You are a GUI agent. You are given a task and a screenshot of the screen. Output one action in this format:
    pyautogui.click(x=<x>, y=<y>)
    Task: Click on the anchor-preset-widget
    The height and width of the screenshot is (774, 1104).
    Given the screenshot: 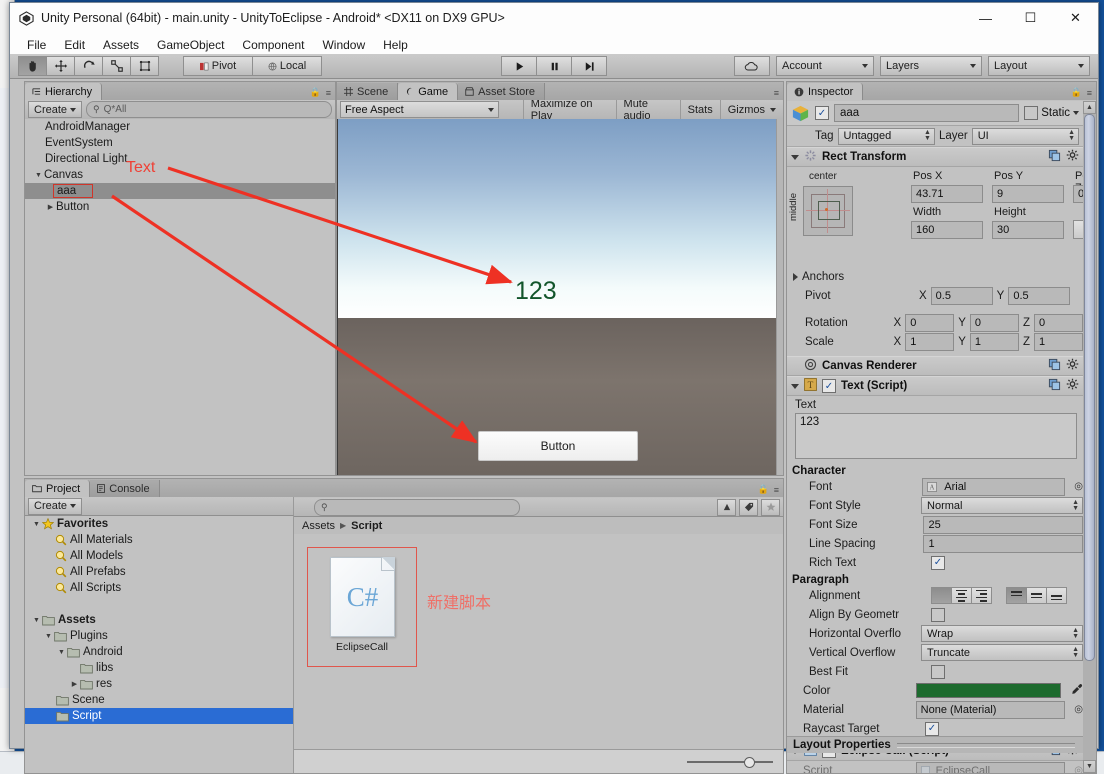 What is the action you would take?
    pyautogui.click(x=828, y=211)
    